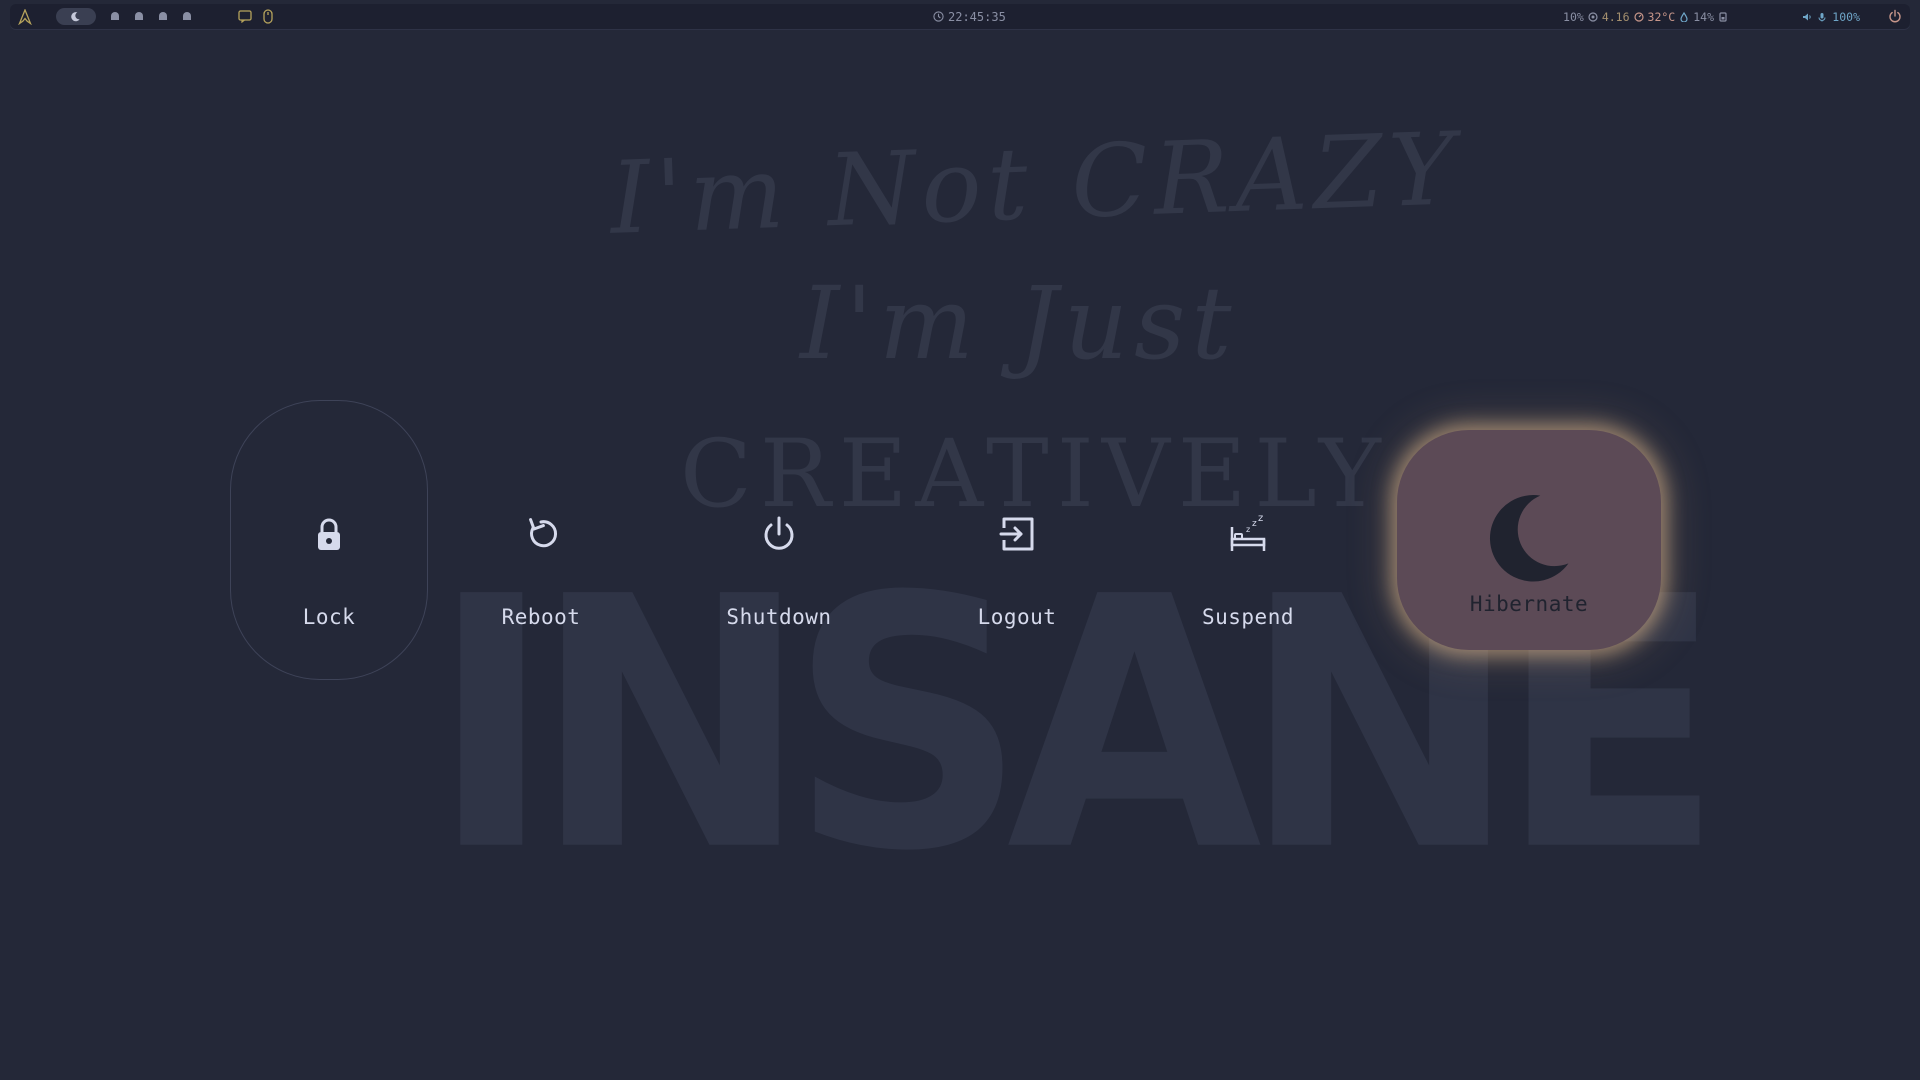  What do you see at coordinates (1247, 617) in the screenshot?
I see `suspend-label: Suspend` at bounding box center [1247, 617].